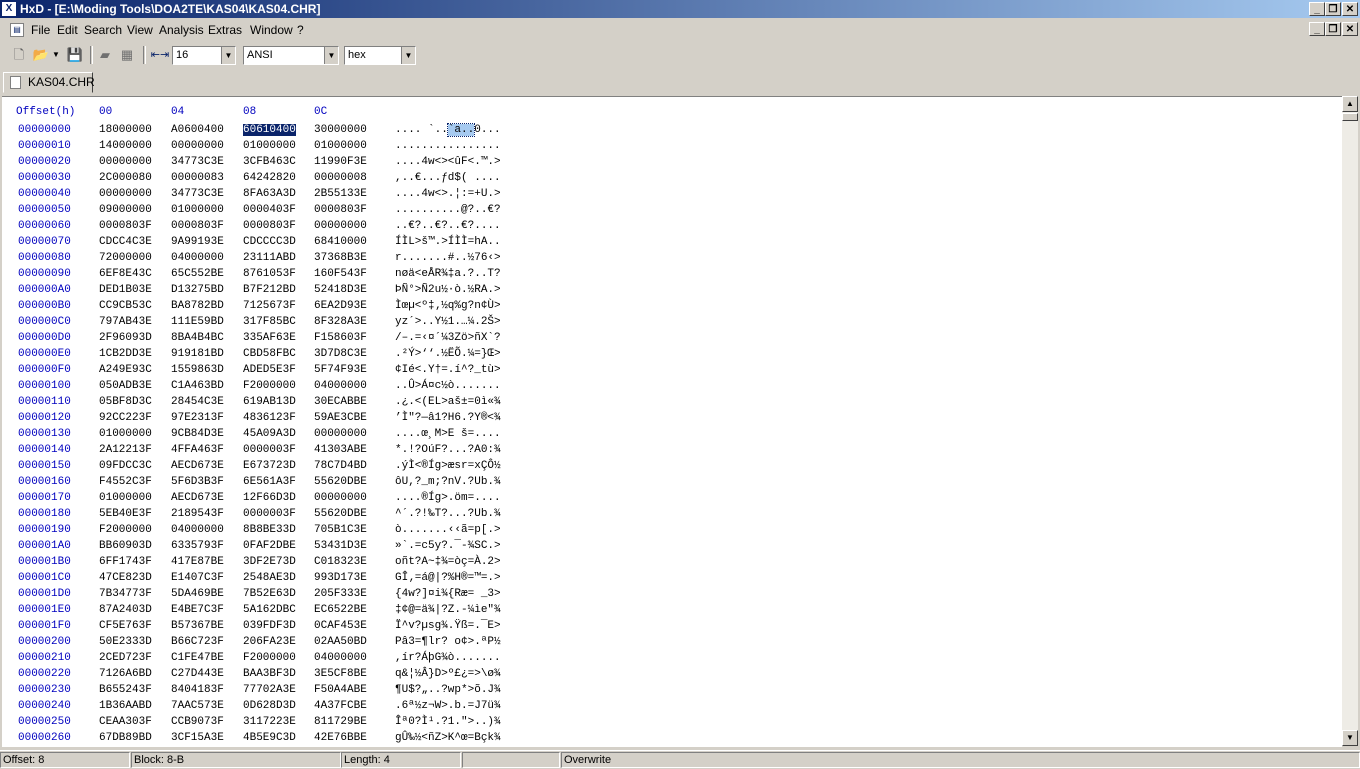 This screenshot has height=769, width=1360. I want to click on restore-icon: ❐, so click(1333, 9).